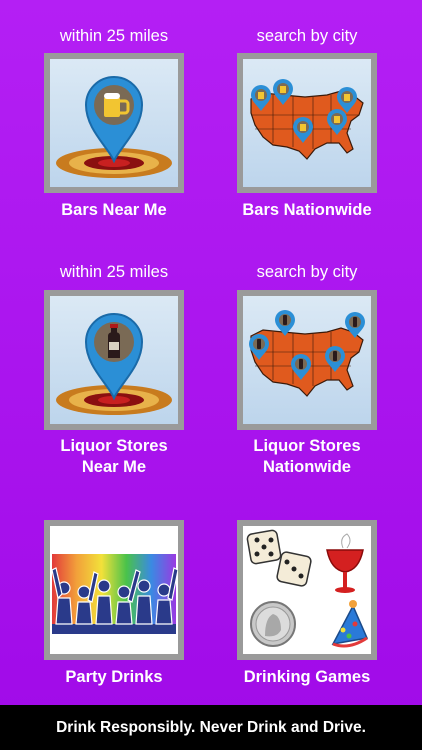  I want to click on caption-bars-near-me: within 25 miles, so click(114, 36).